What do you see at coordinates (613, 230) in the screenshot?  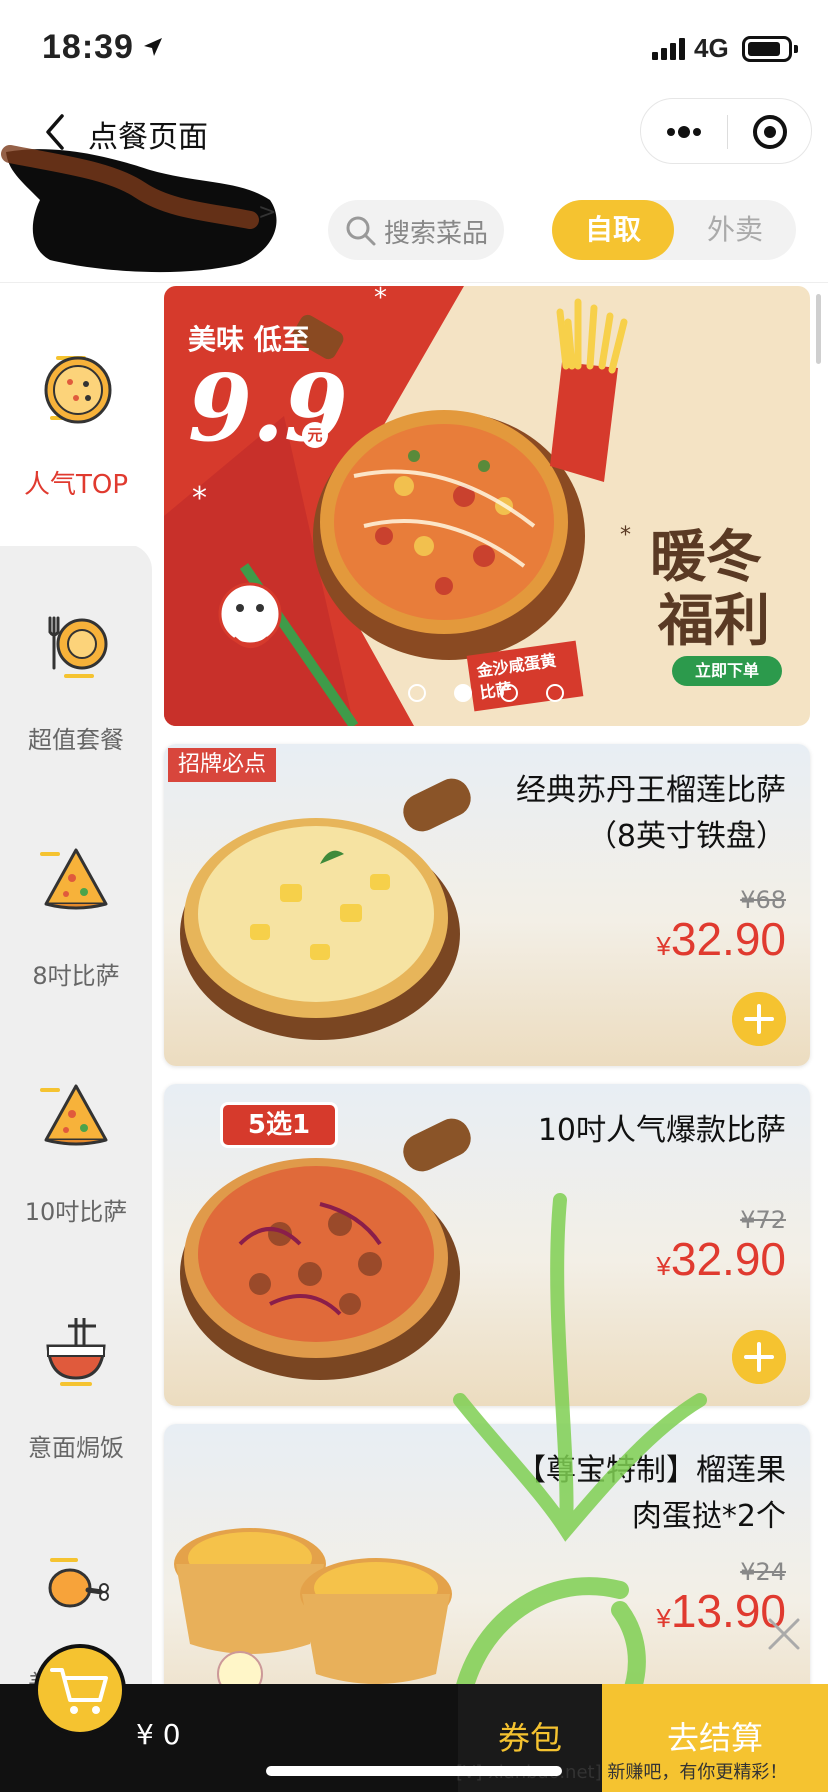 I see `mode-self-pickup: 自取` at bounding box center [613, 230].